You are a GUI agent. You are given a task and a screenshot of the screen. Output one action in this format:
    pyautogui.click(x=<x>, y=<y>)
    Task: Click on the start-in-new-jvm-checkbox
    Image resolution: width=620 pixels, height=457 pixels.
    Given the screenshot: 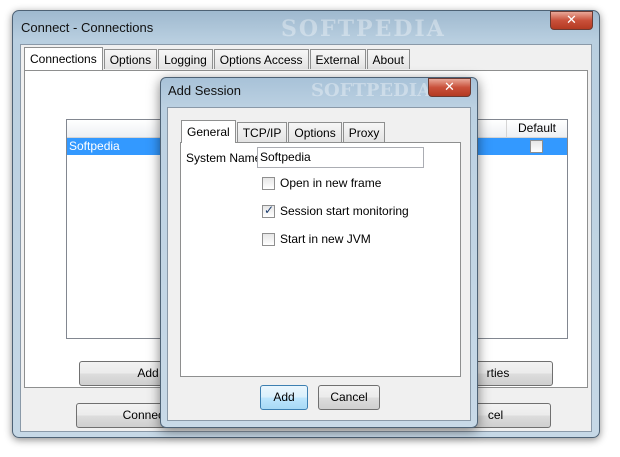 What is the action you would take?
    pyautogui.click(x=268, y=239)
    